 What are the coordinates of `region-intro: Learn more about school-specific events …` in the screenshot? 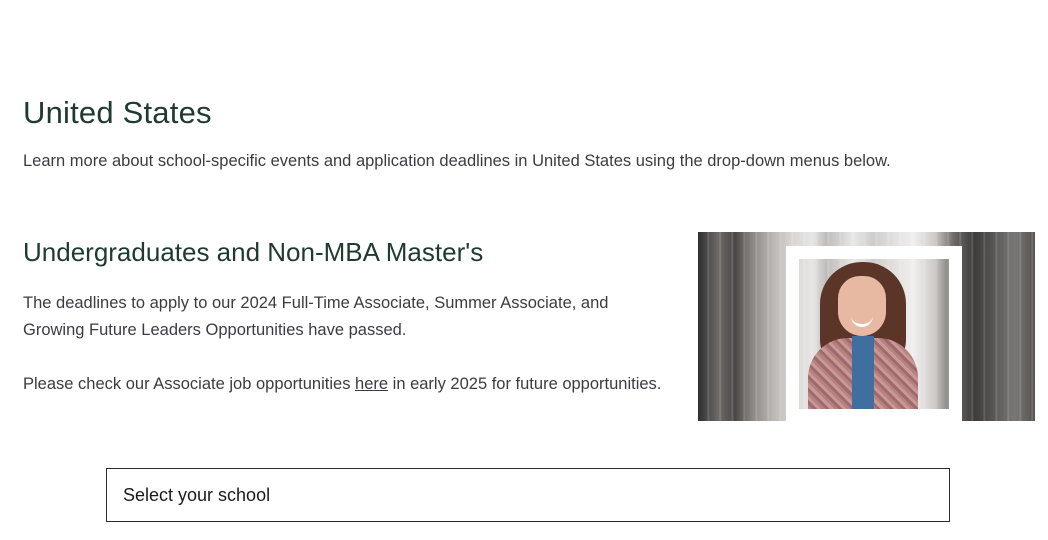 It's located at (457, 161).